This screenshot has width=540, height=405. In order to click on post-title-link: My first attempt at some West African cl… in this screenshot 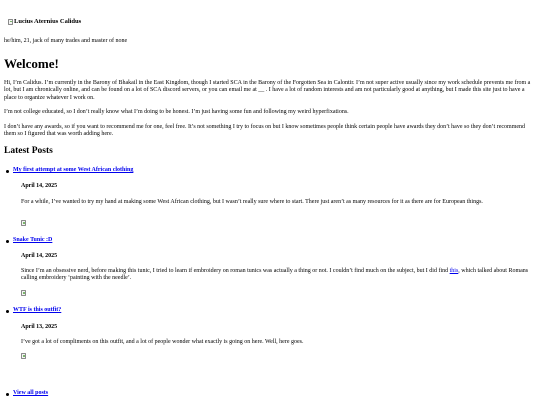, I will do `click(73, 170)`.